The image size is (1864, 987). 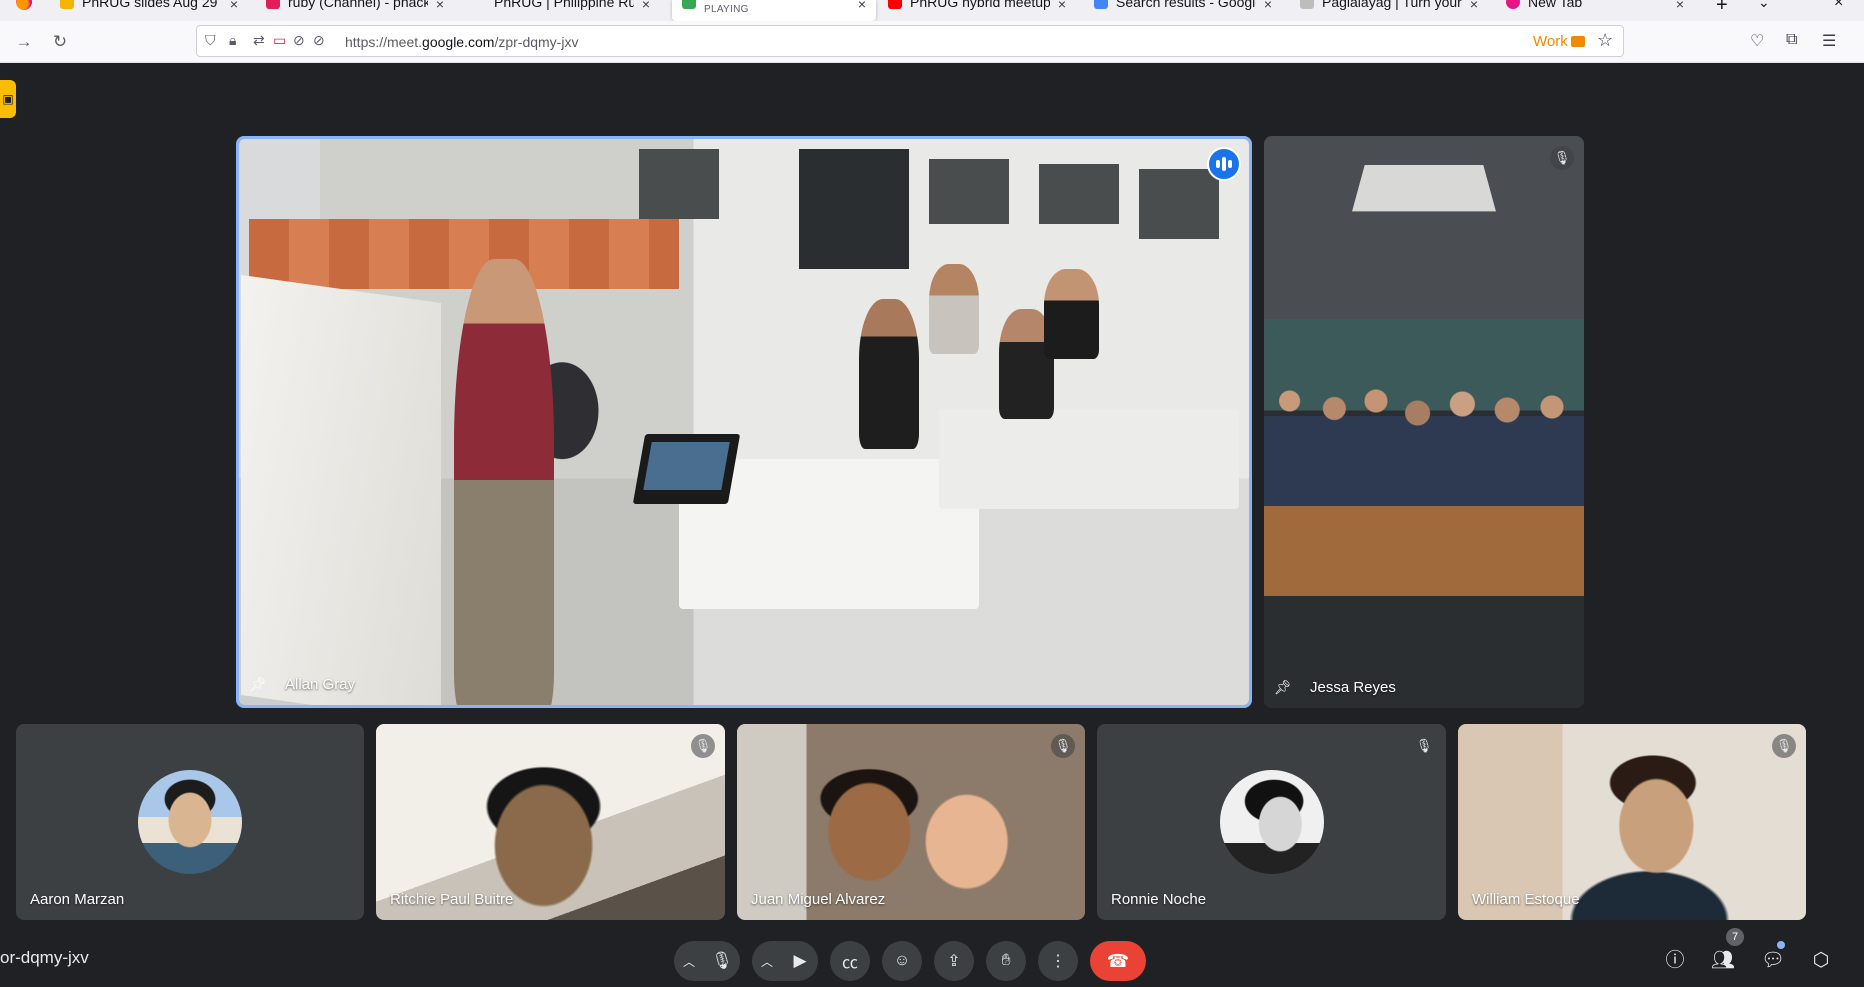 What do you see at coordinates (1392, 5) in the screenshot?
I see `tab-title: Paglalayag | Turn your` at bounding box center [1392, 5].